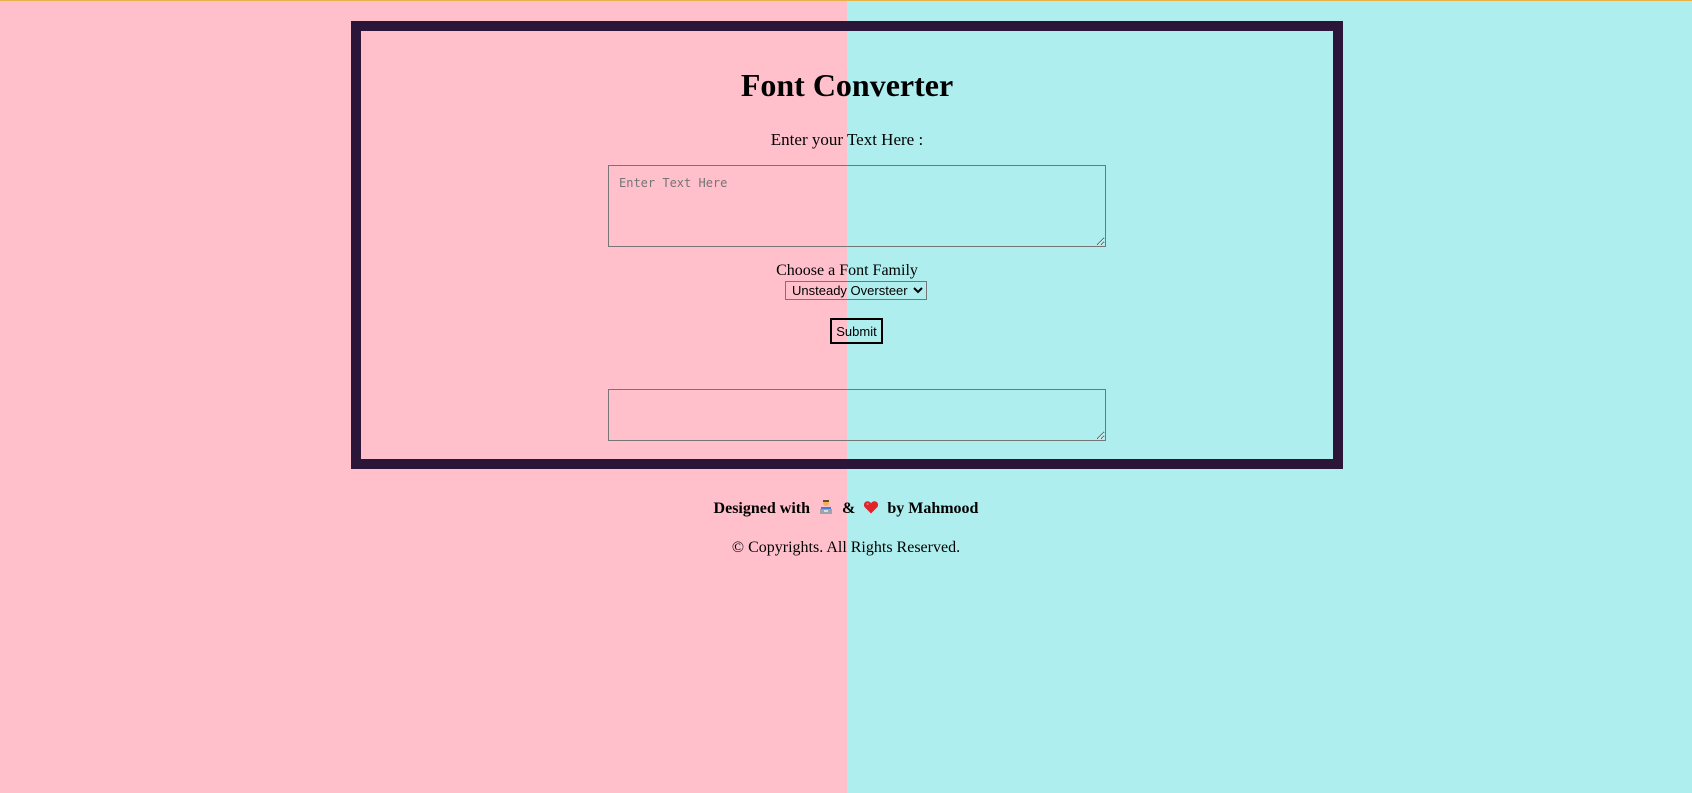  Describe the element at coordinates (846, 547) in the screenshot. I see `copyright-text: © Copyrights. All Rights Reserved.` at that location.